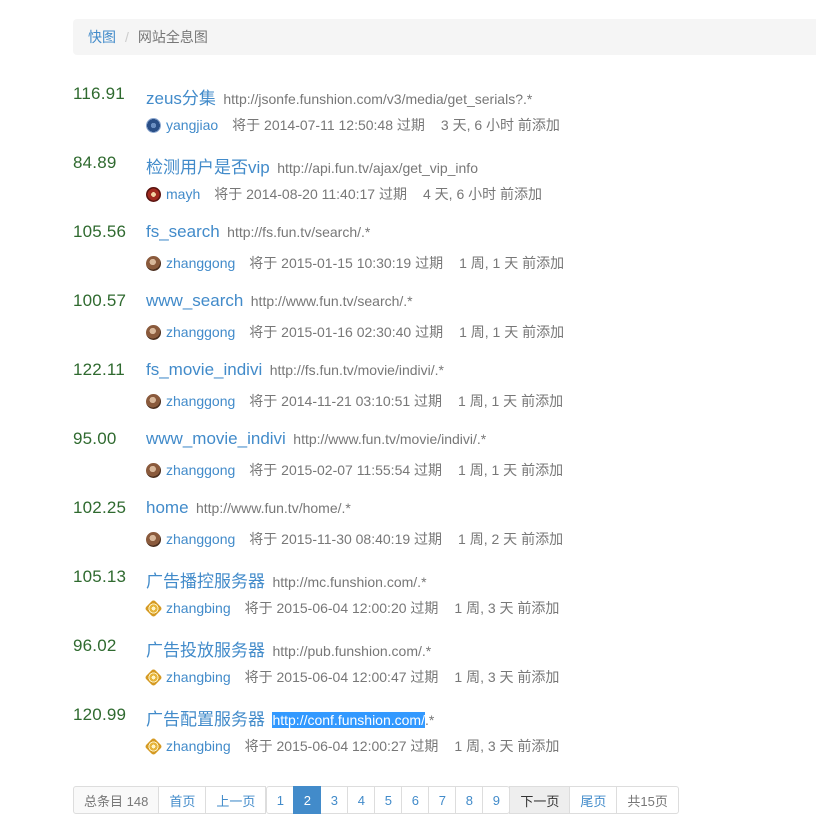 This screenshot has height=836, width=816. I want to click on item-expire-text: 将于 2015-02-07 11:55:54 过期, so click(346, 470).